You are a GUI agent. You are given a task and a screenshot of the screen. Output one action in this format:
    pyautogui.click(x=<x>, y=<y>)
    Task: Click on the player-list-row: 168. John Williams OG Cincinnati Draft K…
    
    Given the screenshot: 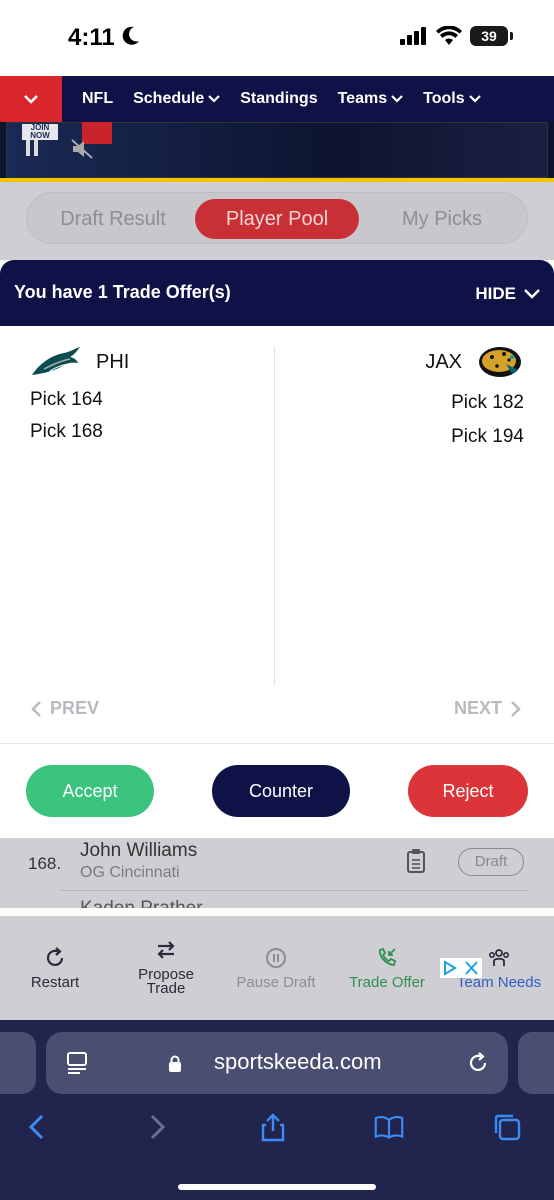 What is the action you would take?
    pyautogui.click(x=277, y=873)
    